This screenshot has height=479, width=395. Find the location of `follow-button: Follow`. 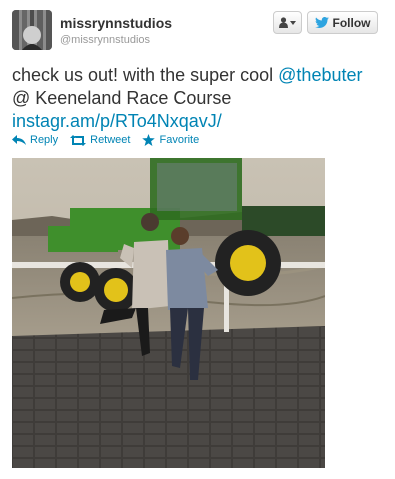

follow-button: Follow is located at coordinates (342, 22).